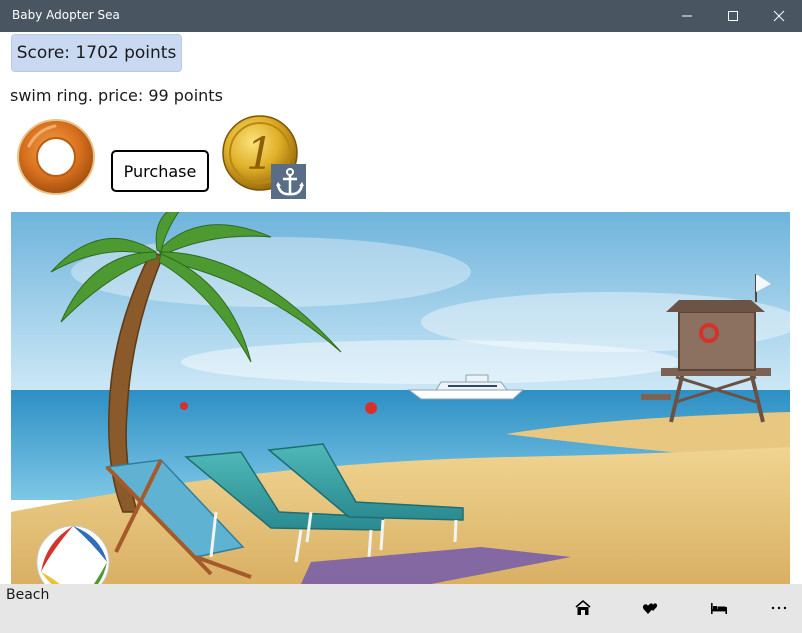  I want to click on hearts-icon, so click(650, 608).